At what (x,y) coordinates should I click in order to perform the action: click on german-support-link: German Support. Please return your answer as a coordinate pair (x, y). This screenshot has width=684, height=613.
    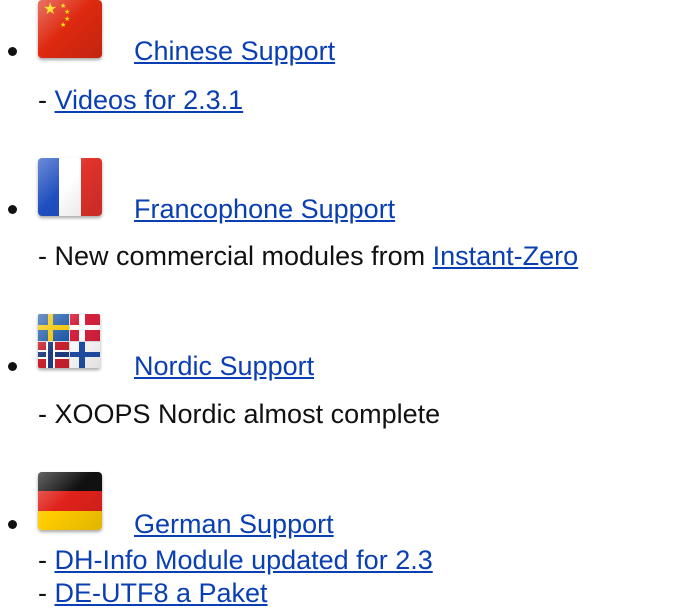
    Looking at the image, I should click on (234, 524).